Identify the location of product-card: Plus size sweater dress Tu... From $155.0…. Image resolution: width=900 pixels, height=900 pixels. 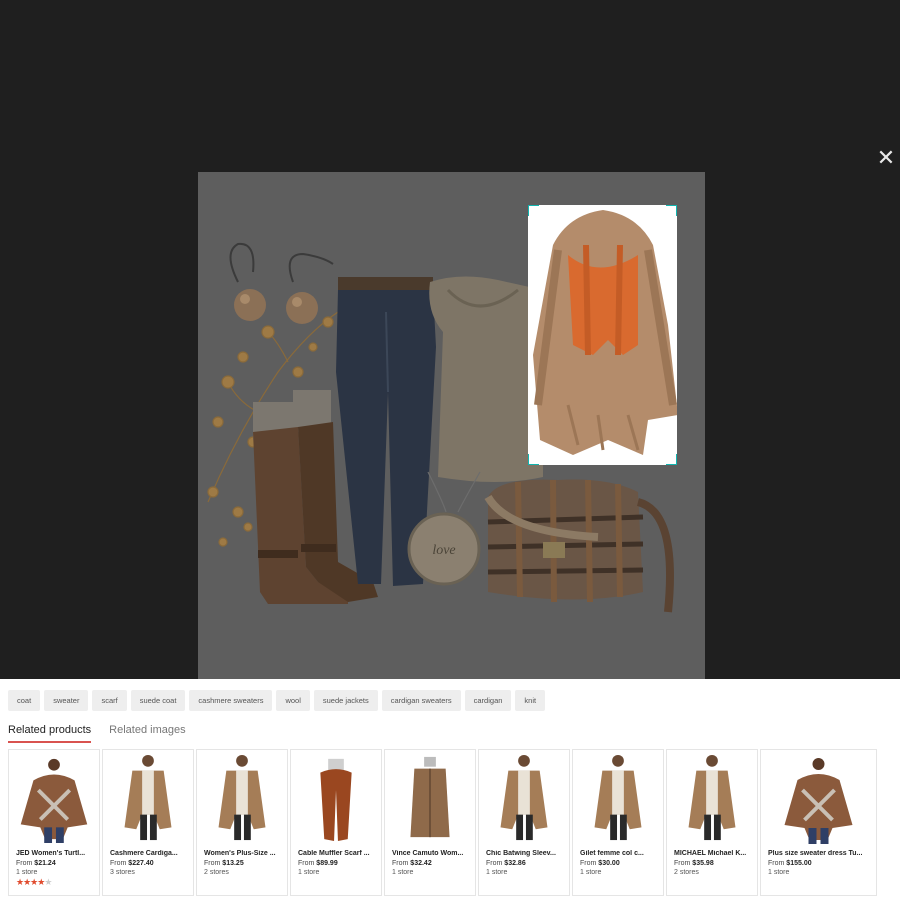
(818, 822).